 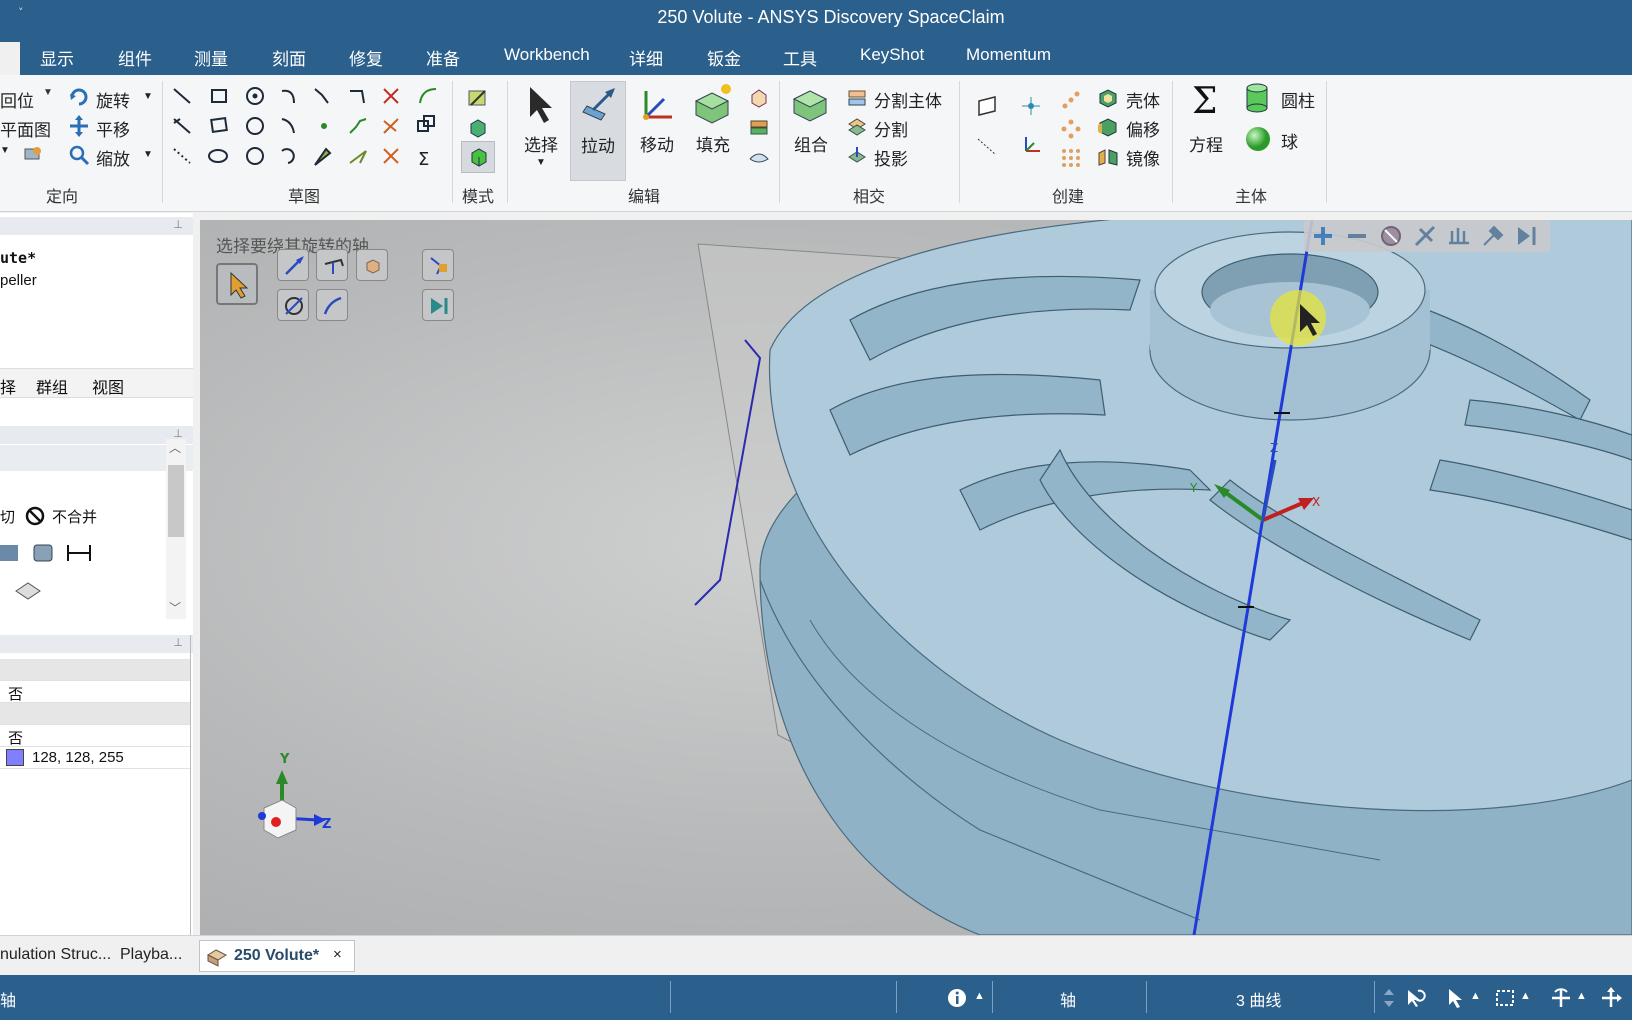 I want to click on select-button: 选择 ▼, so click(x=541, y=129).